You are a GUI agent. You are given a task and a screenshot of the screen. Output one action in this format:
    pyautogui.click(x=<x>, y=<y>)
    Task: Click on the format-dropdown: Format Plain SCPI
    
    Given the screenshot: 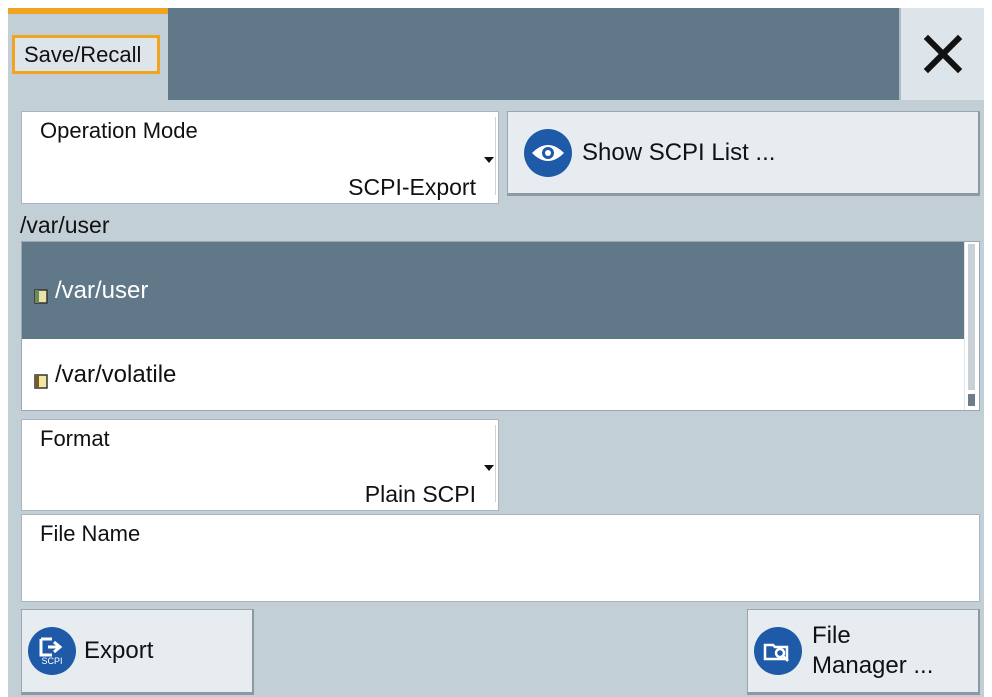 What is the action you would take?
    pyautogui.click(x=260, y=465)
    